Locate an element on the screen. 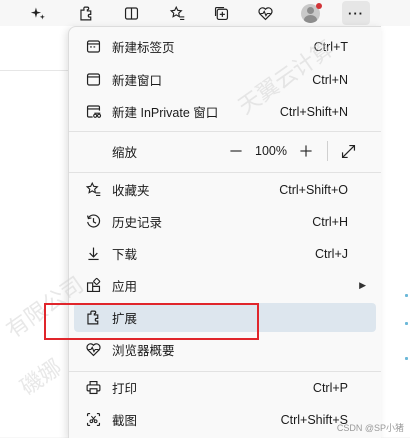 Image resolution: width=410 pixels, height=438 pixels. new-window-icon is located at coordinates (93, 80).